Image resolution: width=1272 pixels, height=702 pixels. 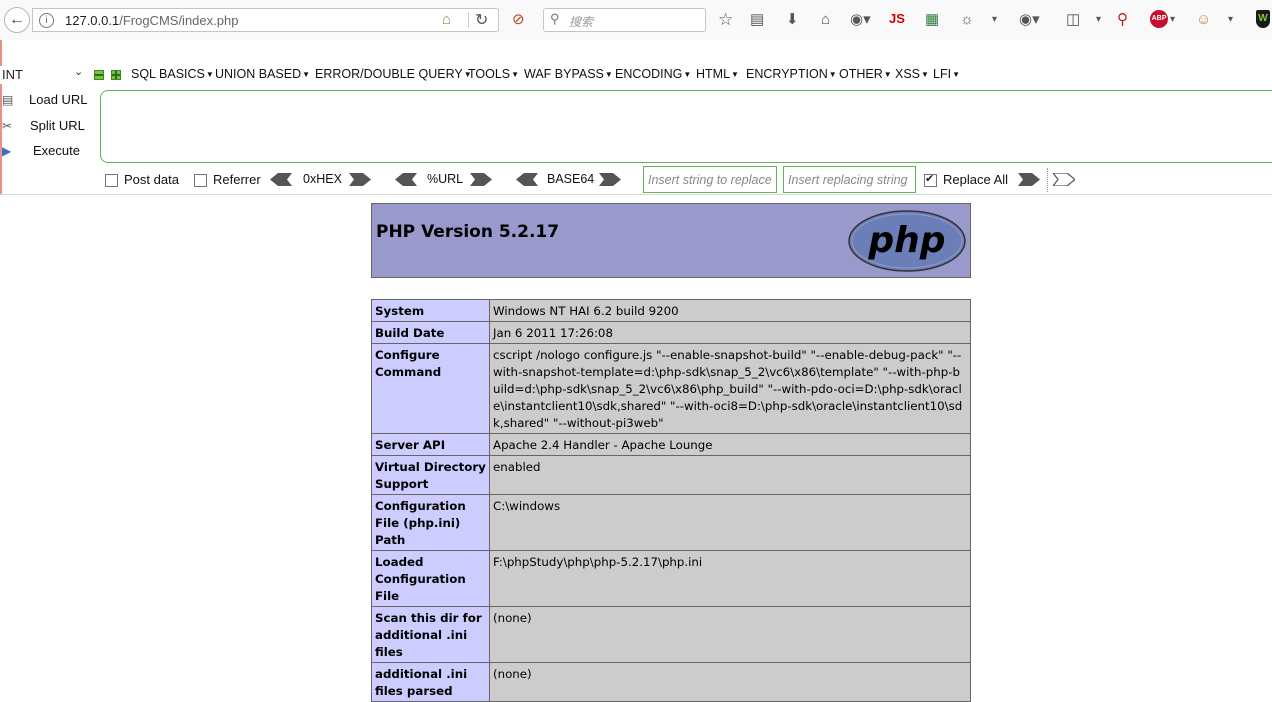 I want to click on menu-tools: TOOLS▼, so click(x=493, y=74).